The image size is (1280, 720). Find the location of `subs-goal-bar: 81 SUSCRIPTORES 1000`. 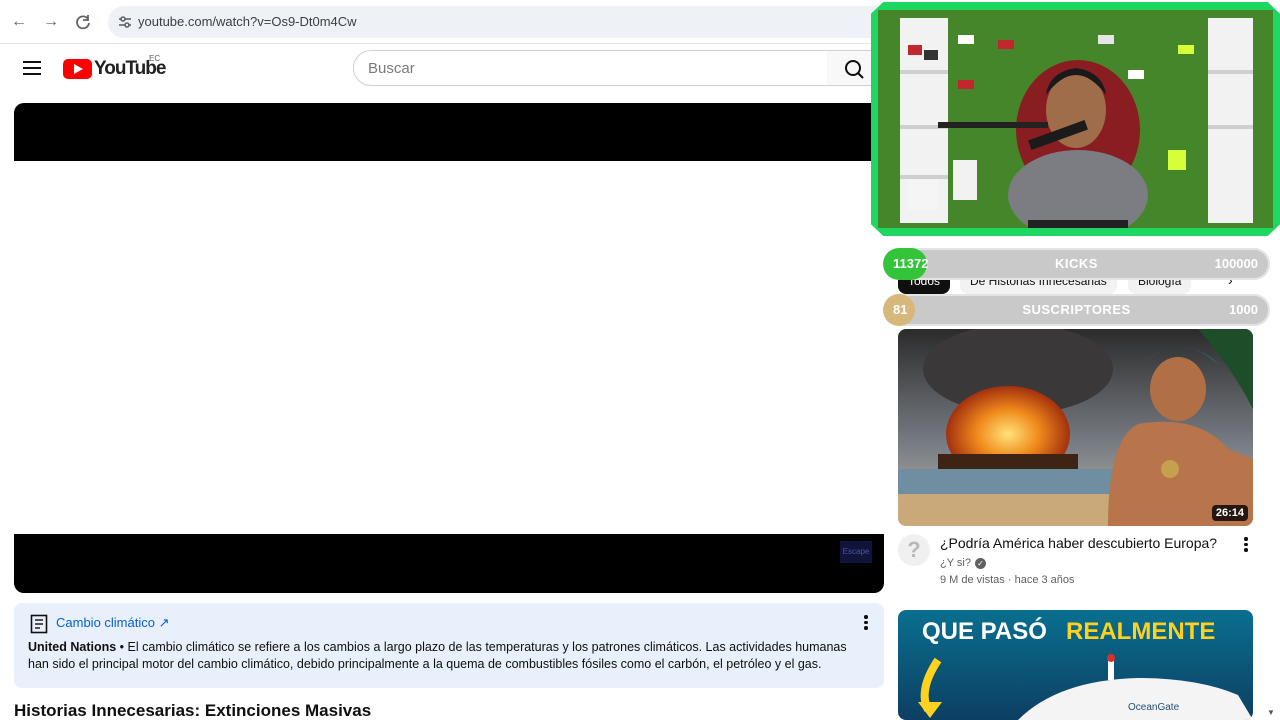

subs-goal-bar: 81 SUSCRIPTORES 1000 is located at coordinates (1076, 310).